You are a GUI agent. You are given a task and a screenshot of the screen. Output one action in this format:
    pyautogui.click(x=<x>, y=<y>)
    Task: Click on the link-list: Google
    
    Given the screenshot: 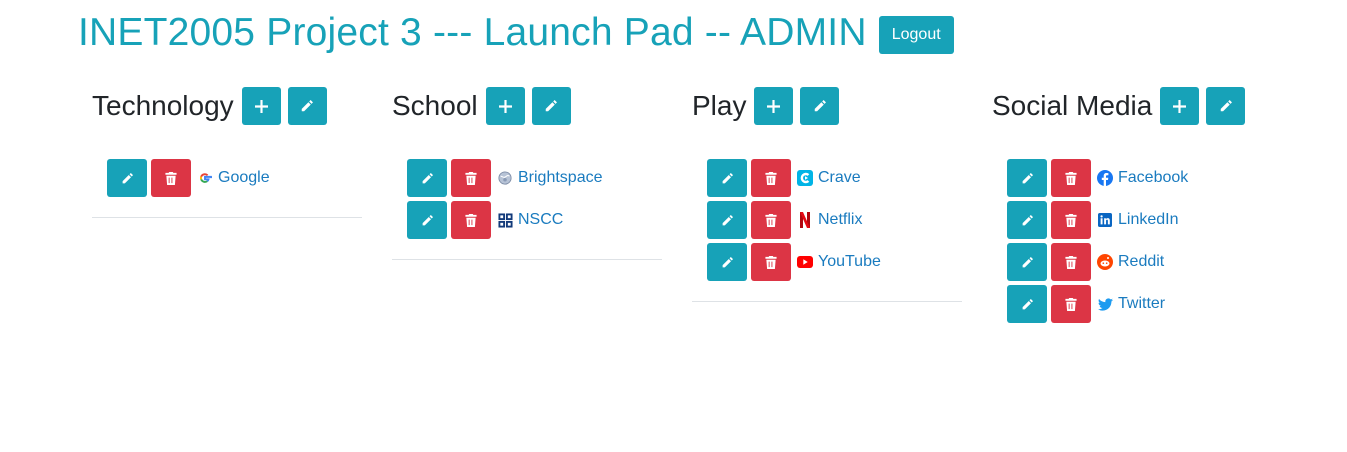 What is the action you would take?
    pyautogui.click(x=227, y=178)
    